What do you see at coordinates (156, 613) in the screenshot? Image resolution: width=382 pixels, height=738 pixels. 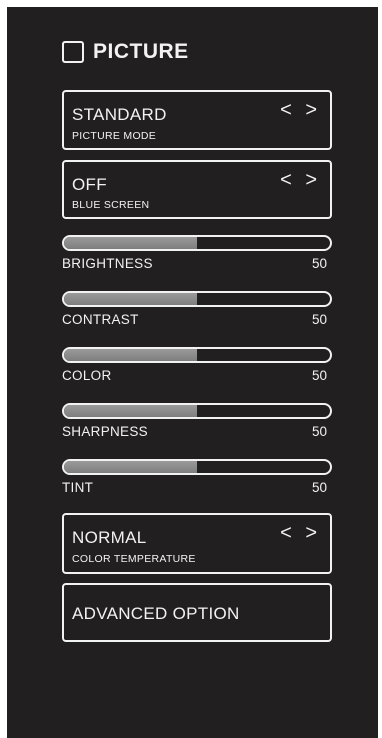 I see `advanced-option-label: ADVANCED OPTION` at bounding box center [156, 613].